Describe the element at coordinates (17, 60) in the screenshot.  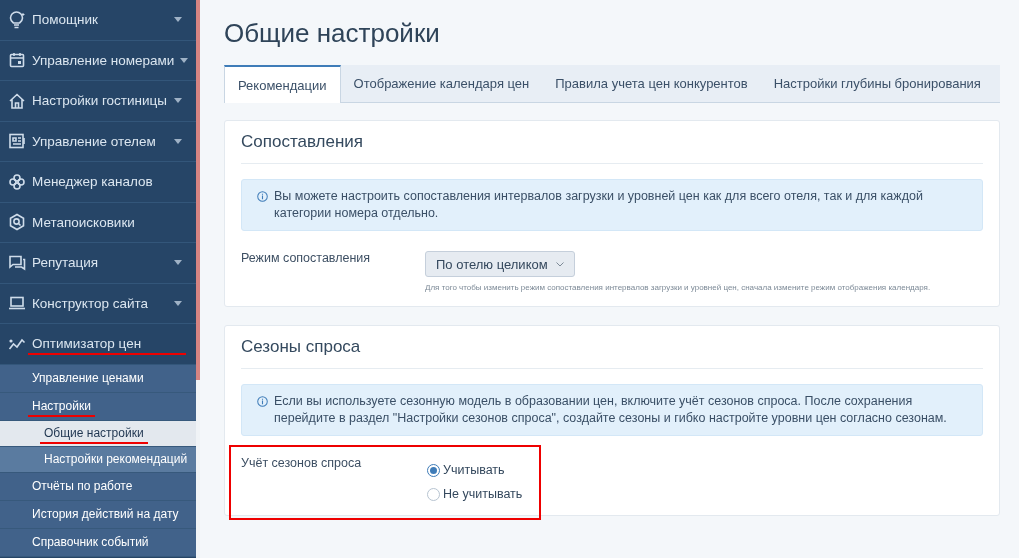
I see `calendar-icon` at that location.